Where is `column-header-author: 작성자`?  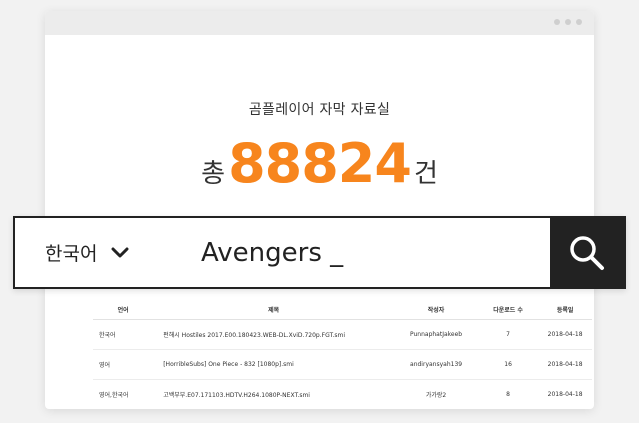 column-header-author: 작성자 is located at coordinates (436, 309).